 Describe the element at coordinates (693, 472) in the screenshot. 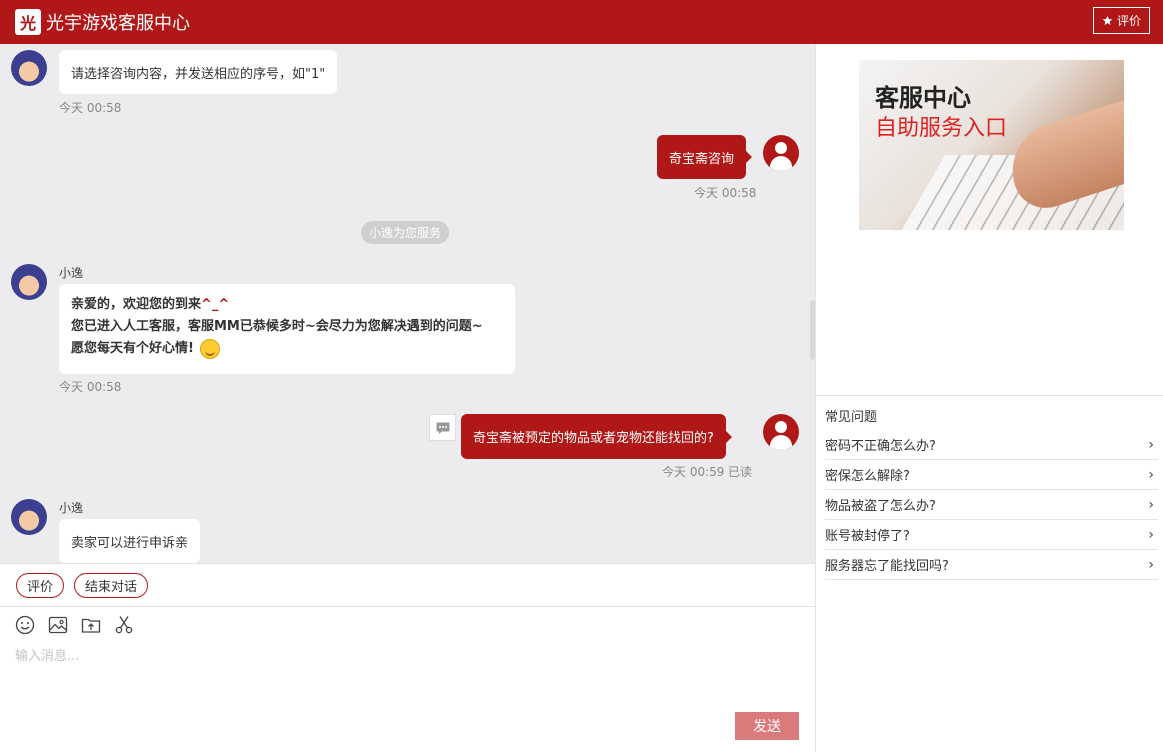

I see `message-time: 今天 00:59` at that location.